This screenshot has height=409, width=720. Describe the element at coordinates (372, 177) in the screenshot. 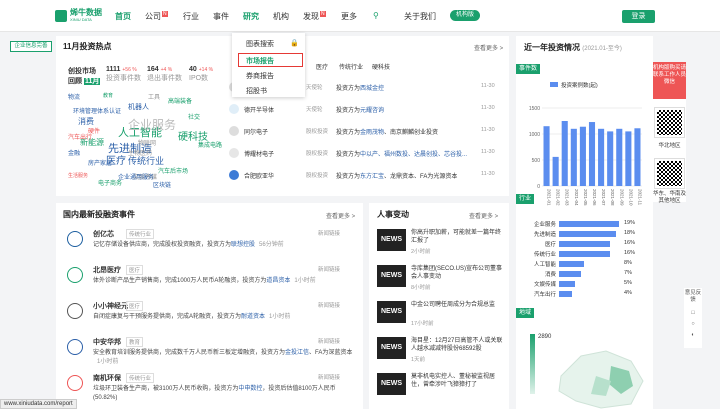

I see `investor-link: 东方汇宝` at that location.